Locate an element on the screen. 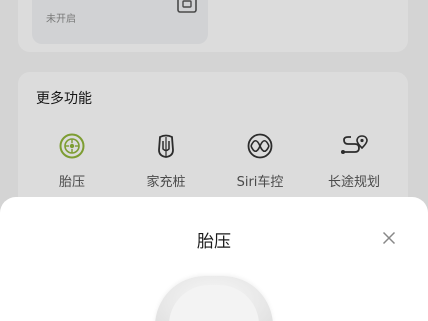 This screenshot has width=428, height=321. sheet-title: 胎压 is located at coordinates (214, 242).